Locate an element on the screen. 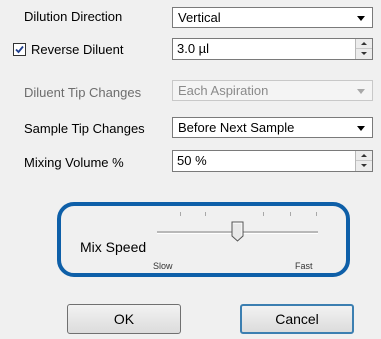 The width and height of the screenshot is (381, 339). reverse-diluent-checkbox is located at coordinates (19, 49).